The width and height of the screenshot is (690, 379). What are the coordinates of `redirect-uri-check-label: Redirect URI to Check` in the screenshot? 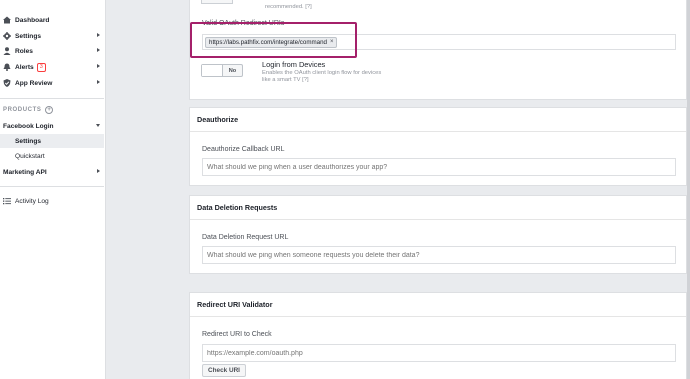 It's located at (237, 334).